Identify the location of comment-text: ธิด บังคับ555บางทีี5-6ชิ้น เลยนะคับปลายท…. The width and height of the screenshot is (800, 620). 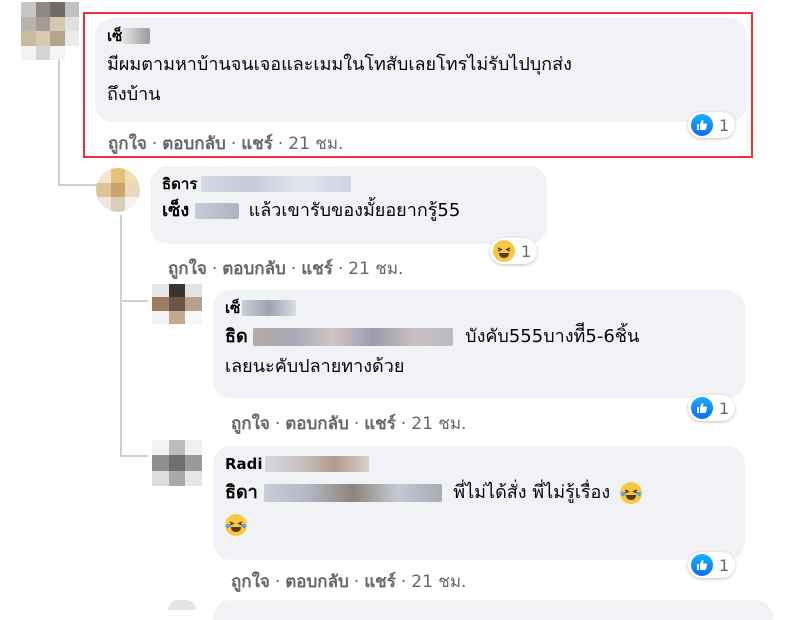
(479, 352).